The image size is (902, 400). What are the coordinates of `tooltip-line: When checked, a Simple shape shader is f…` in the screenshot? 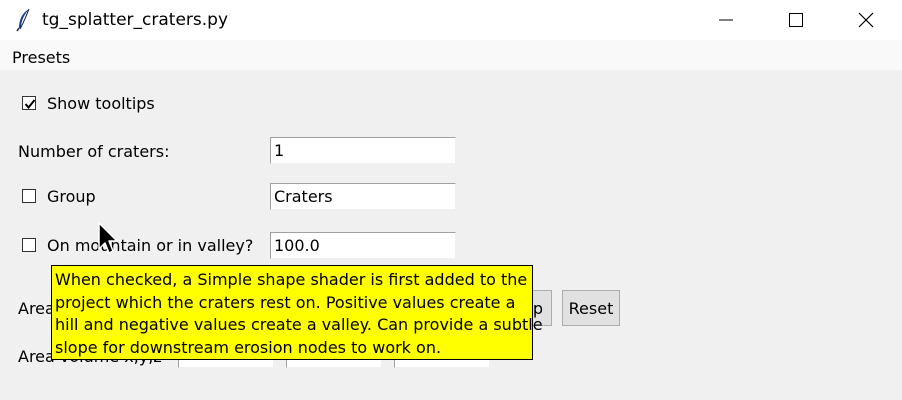 It's located at (291, 279).